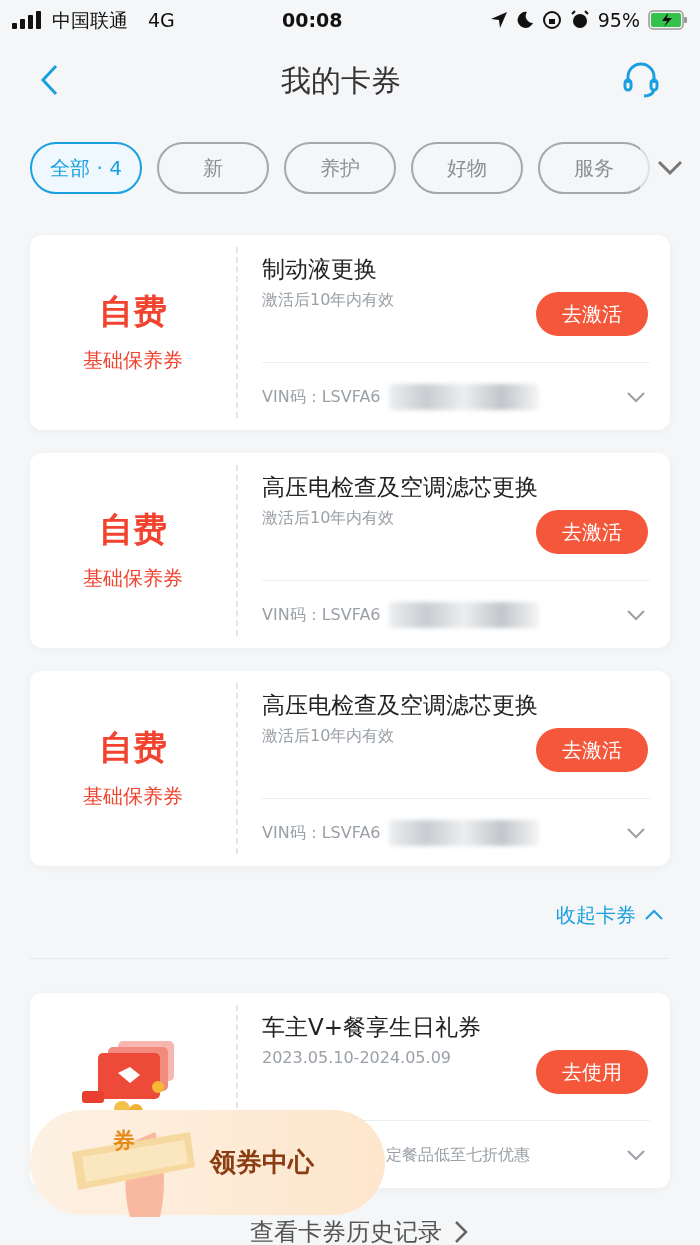 The height and width of the screenshot is (1245, 700). I want to click on location-icon, so click(498, 20).